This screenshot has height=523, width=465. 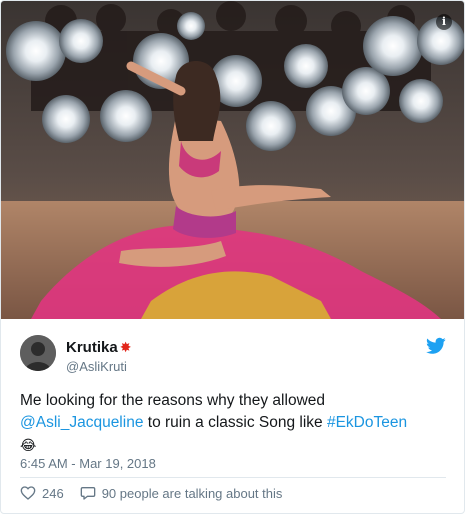 What do you see at coordinates (88, 463) in the screenshot?
I see `tweet-timestamp: 6:45 AM - Mar 19, 2018` at bounding box center [88, 463].